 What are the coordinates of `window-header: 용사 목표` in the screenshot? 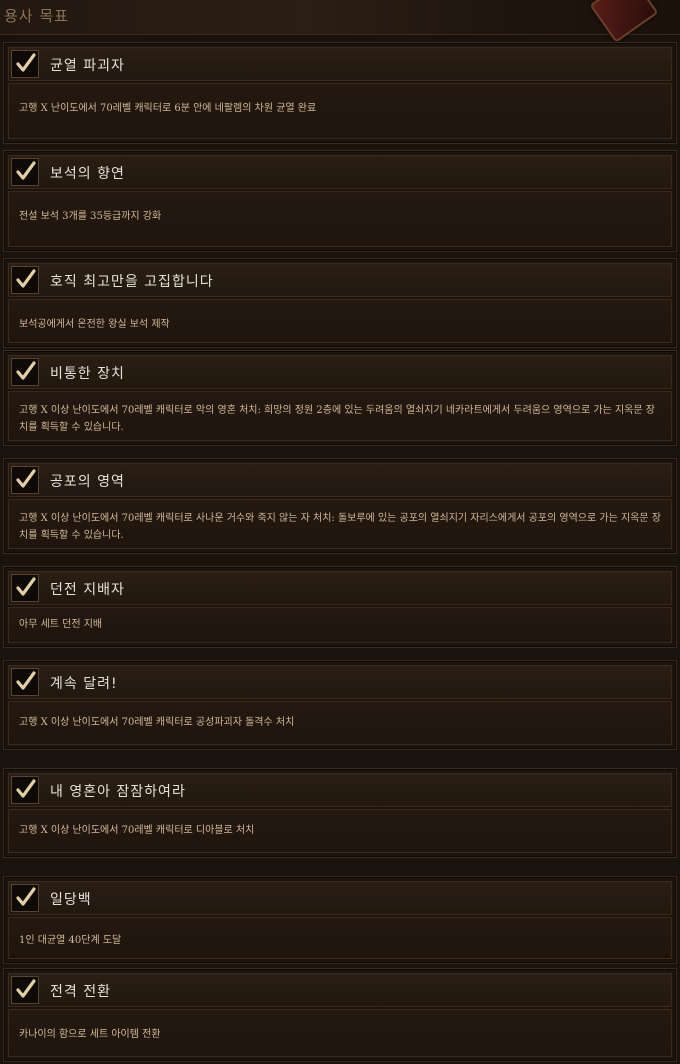 It's located at (340, 21).